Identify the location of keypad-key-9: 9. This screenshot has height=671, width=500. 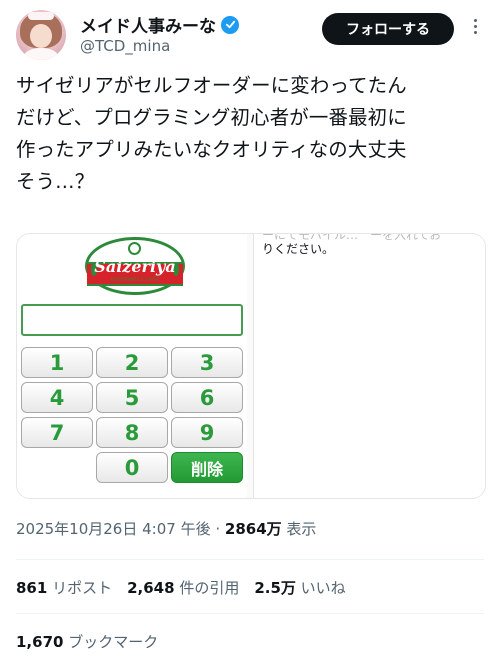
(207, 432).